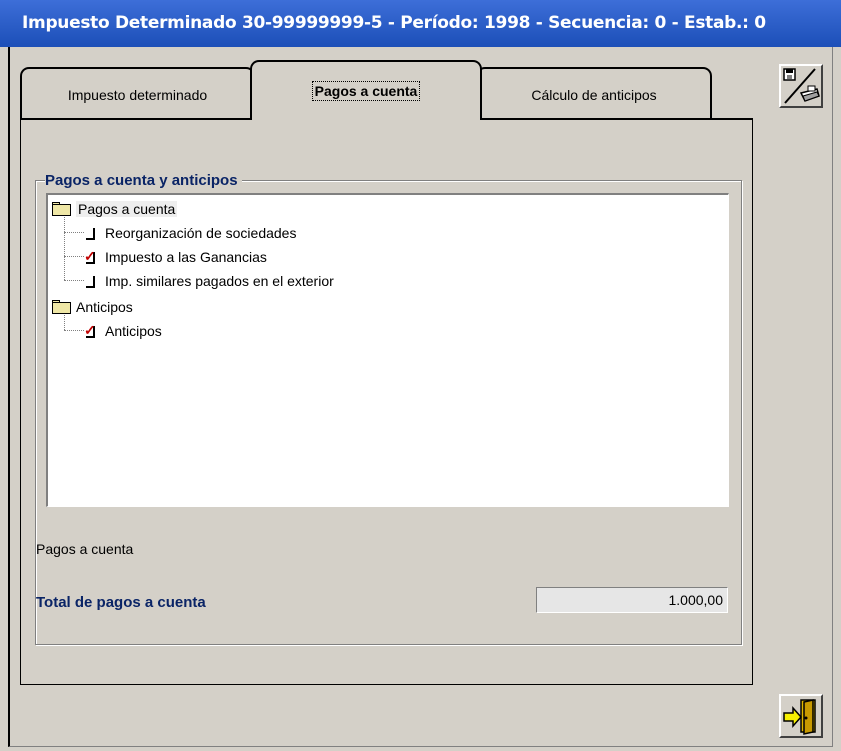  Describe the element at coordinates (127, 209) in the screenshot. I see `folder-label: Pagos a cuenta` at that location.